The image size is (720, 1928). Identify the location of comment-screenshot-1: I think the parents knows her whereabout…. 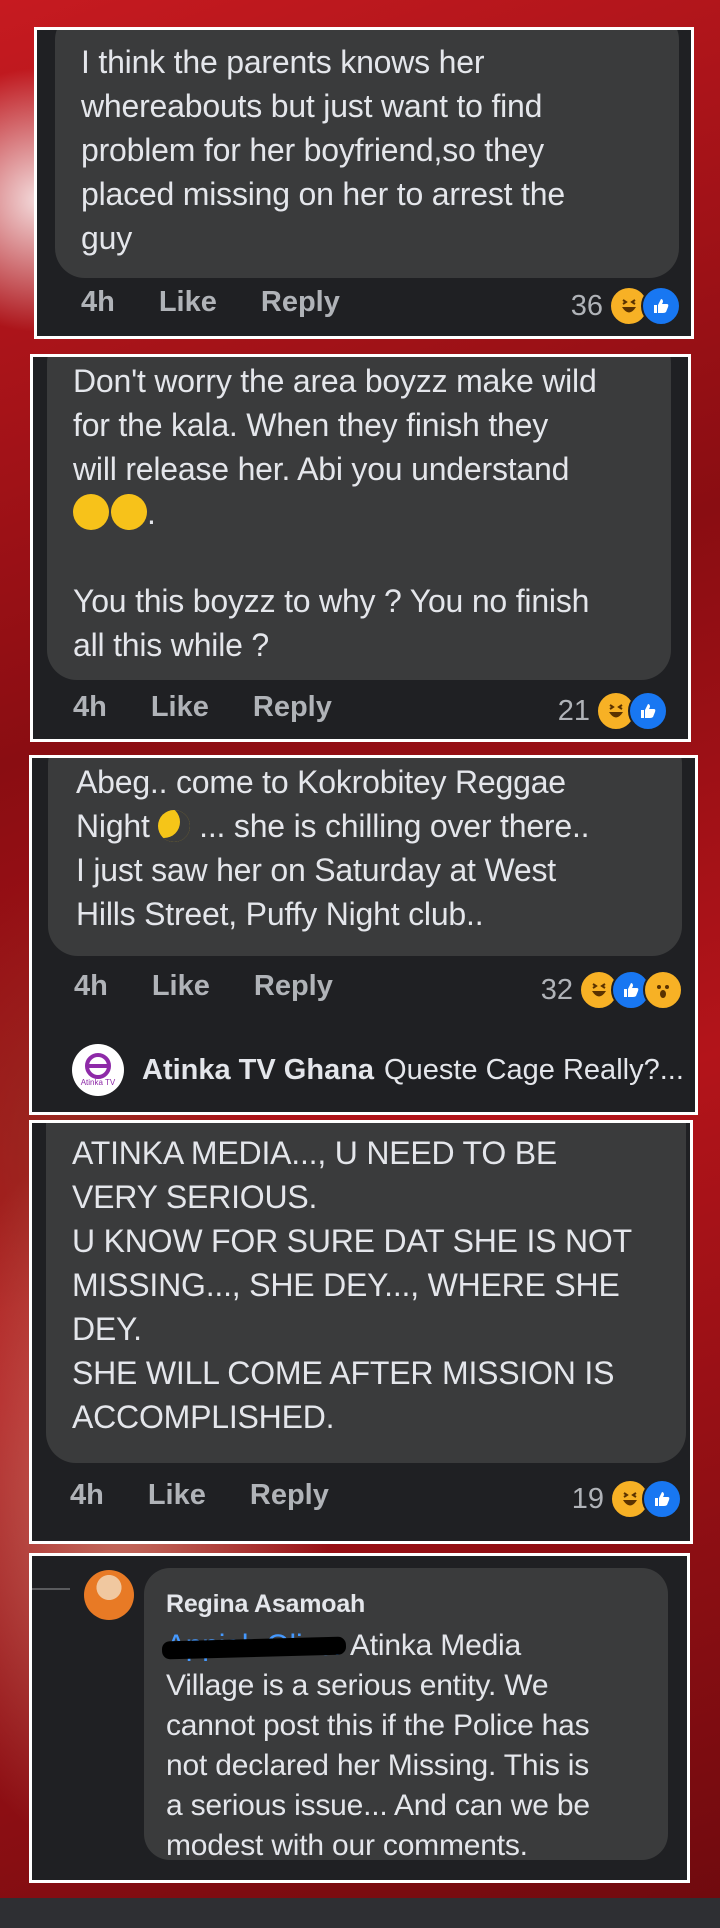
(364, 183).